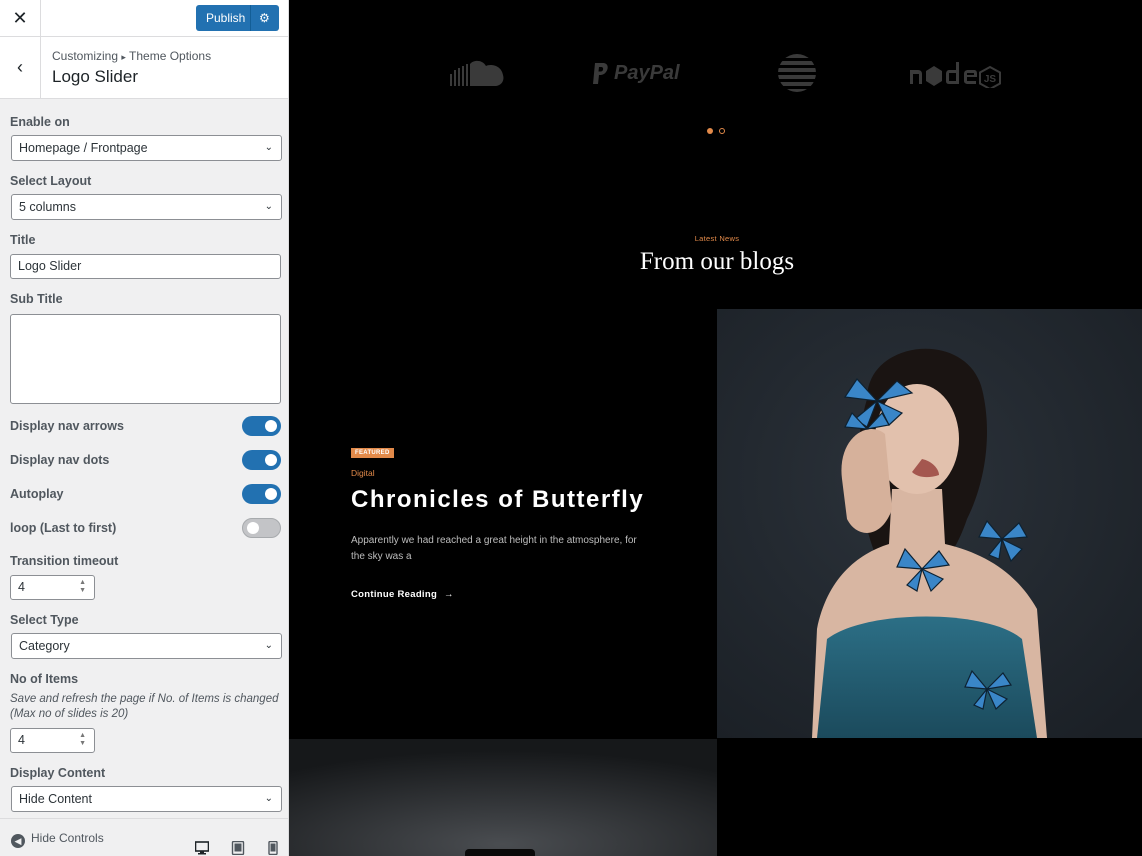  What do you see at coordinates (503, 797) in the screenshot?
I see `secondary-post-image` at bounding box center [503, 797].